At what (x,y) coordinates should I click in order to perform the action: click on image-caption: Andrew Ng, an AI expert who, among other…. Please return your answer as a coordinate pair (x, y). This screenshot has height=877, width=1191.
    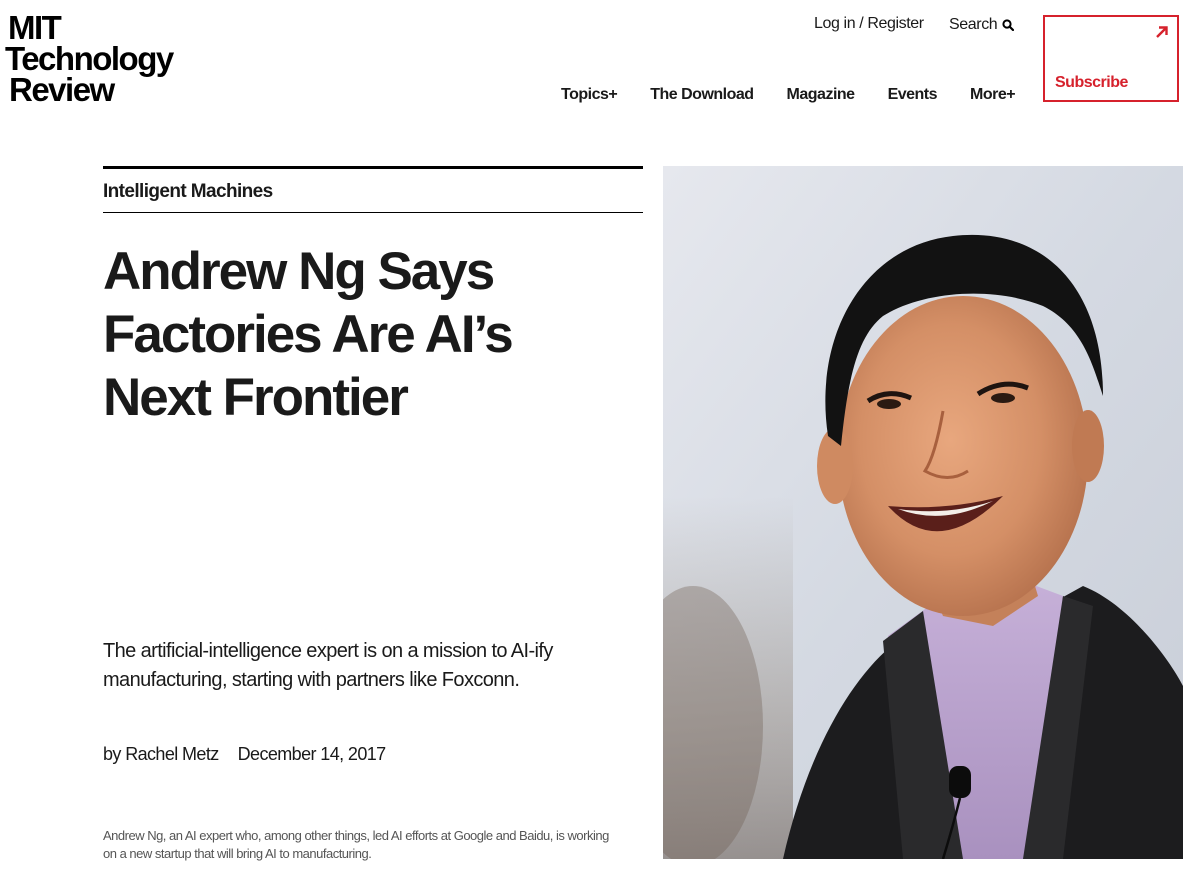
    Looking at the image, I should click on (356, 844).